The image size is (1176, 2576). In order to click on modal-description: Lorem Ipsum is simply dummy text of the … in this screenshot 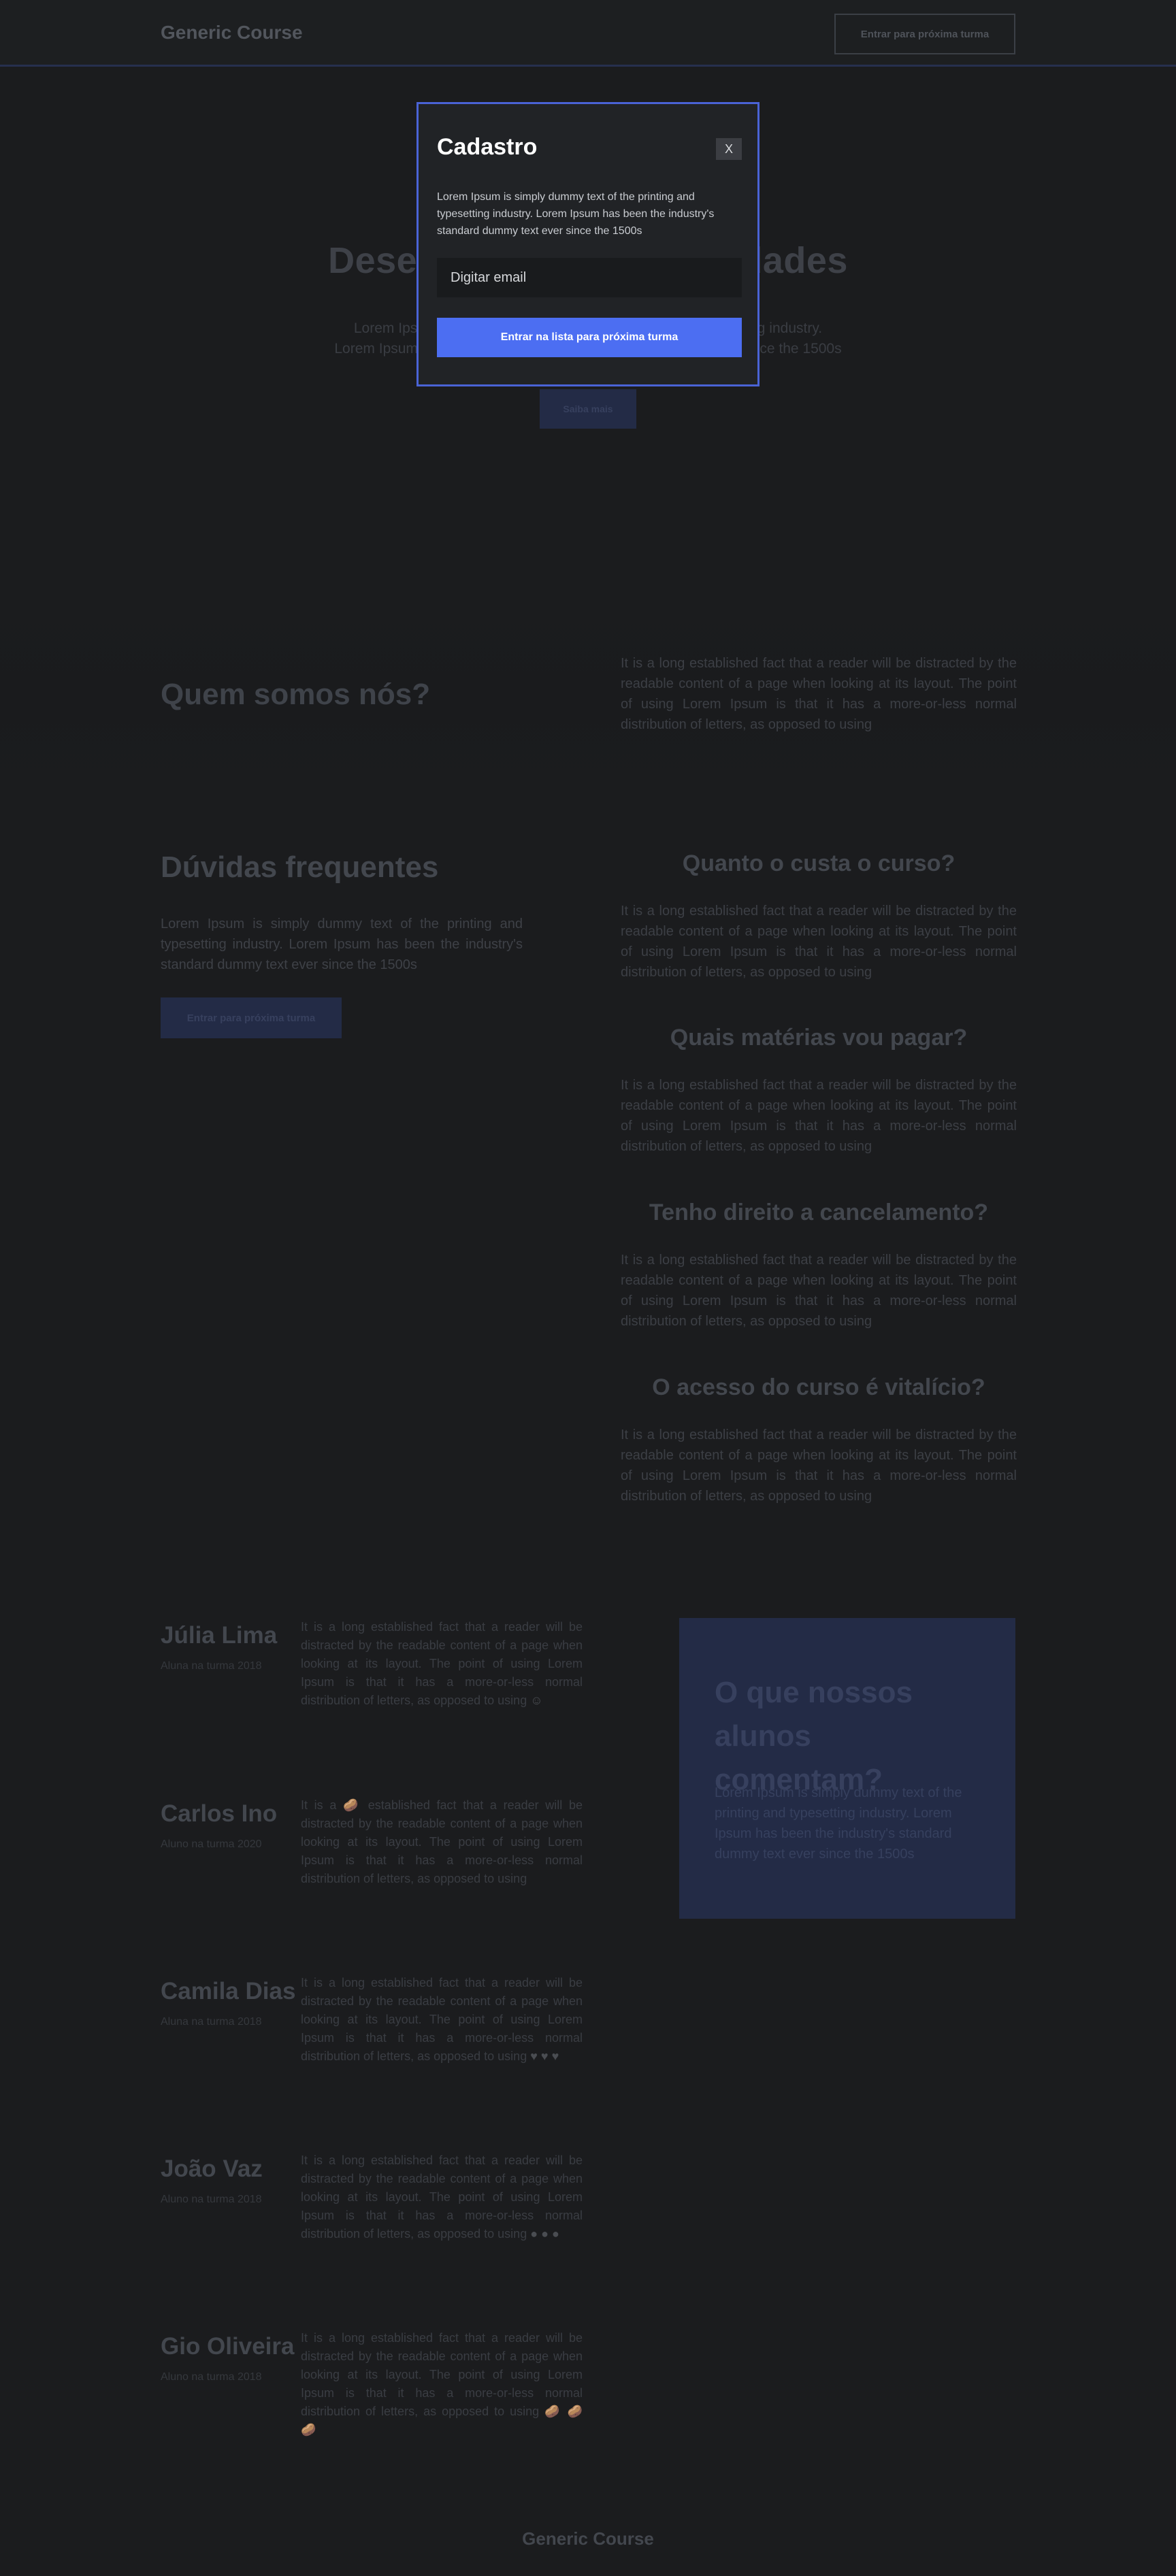, I will do `click(576, 214)`.